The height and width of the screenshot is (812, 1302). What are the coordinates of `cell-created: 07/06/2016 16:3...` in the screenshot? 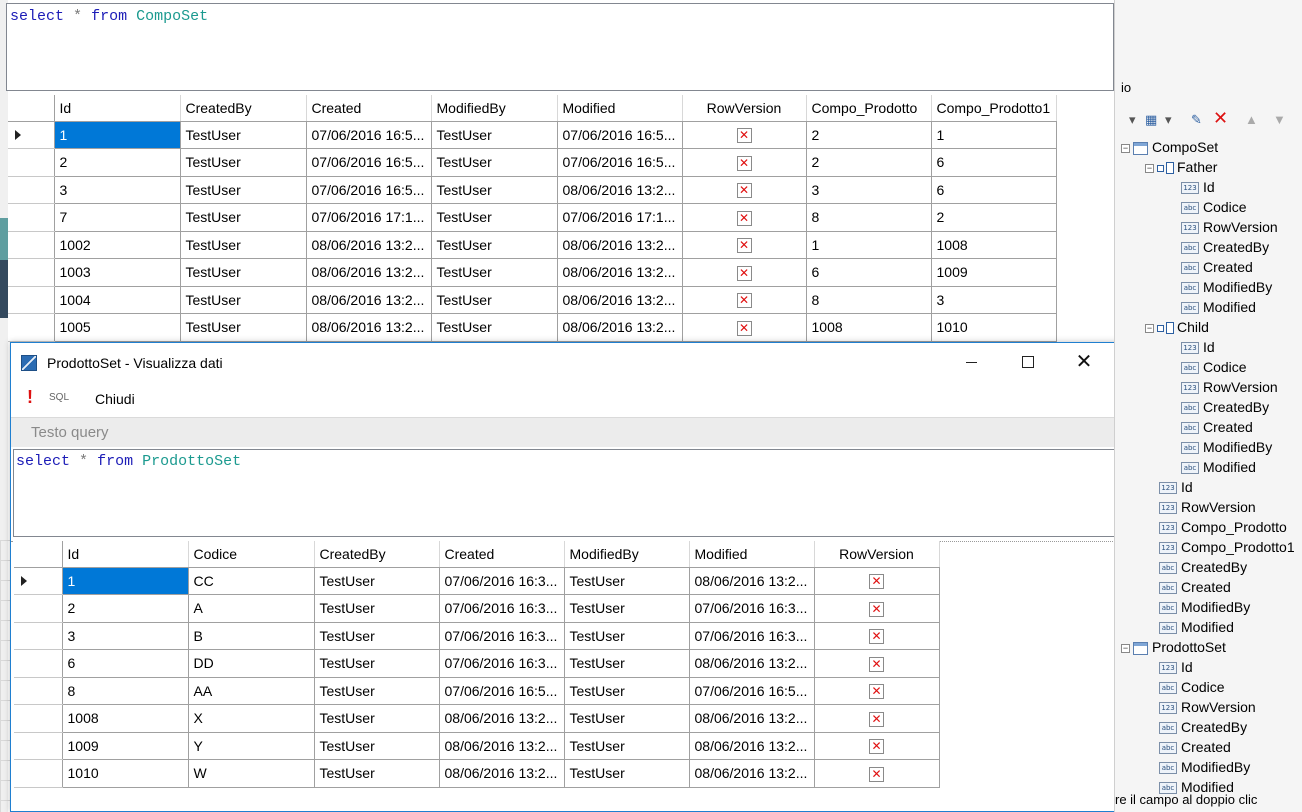 It's located at (501, 635).